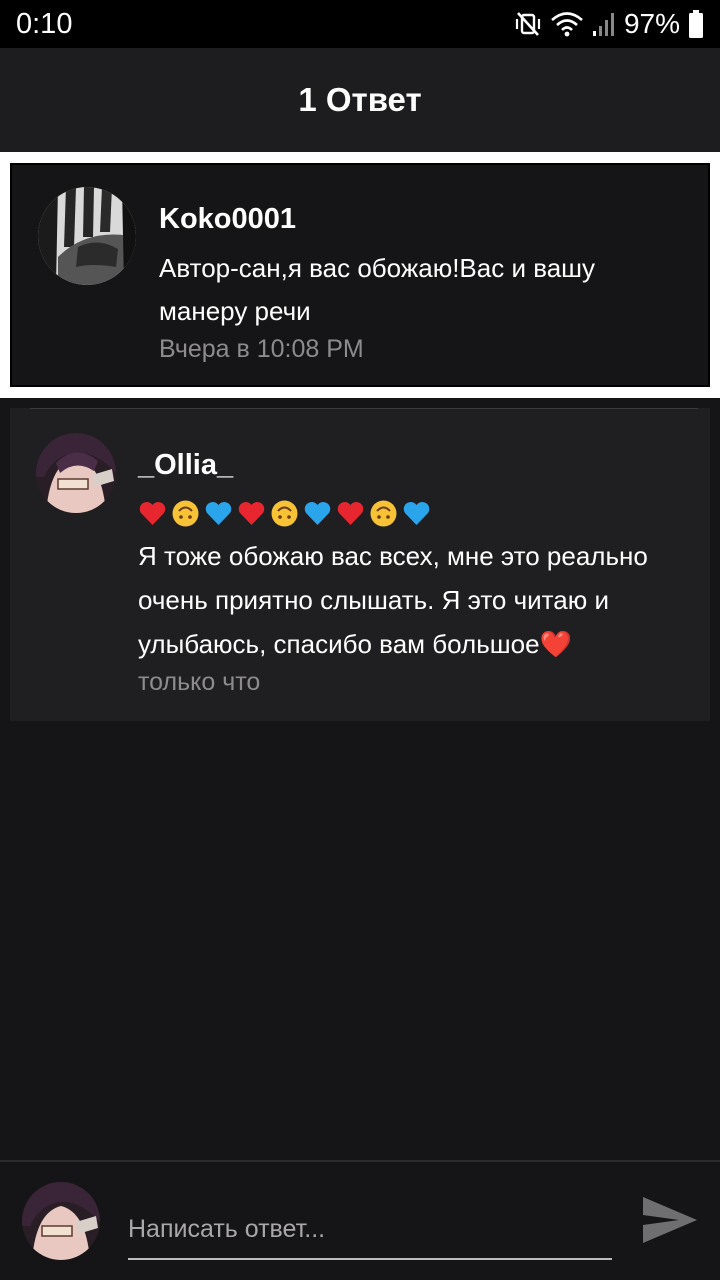 This screenshot has width=720, height=1280. What do you see at coordinates (393, 556) in the screenshot?
I see `reply-text-line: Я тоже обожаю вас всех, мне это реально` at bounding box center [393, 556].